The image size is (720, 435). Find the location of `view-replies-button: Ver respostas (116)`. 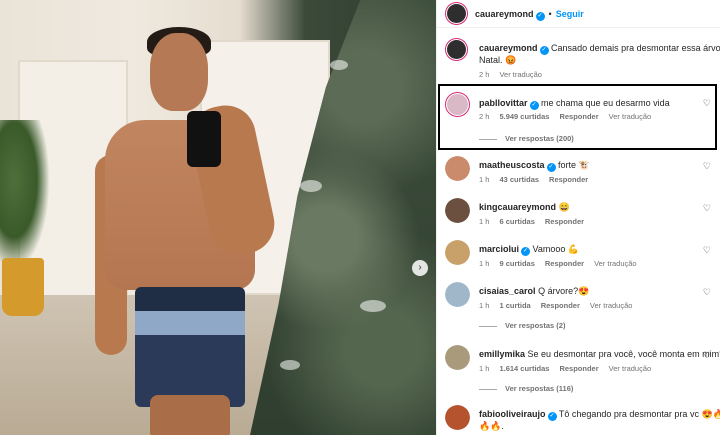

view-replies-button: Ver respostas (116) is located at coordinates (526, 388).